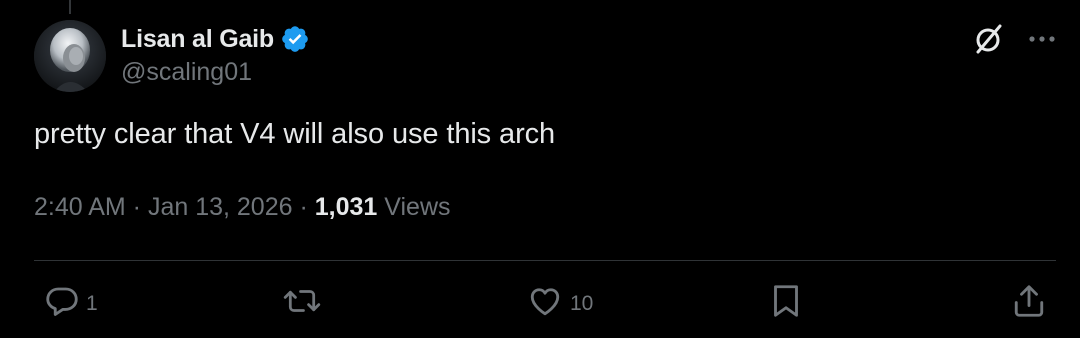  I want to click on share-button, so click(1029, 304).